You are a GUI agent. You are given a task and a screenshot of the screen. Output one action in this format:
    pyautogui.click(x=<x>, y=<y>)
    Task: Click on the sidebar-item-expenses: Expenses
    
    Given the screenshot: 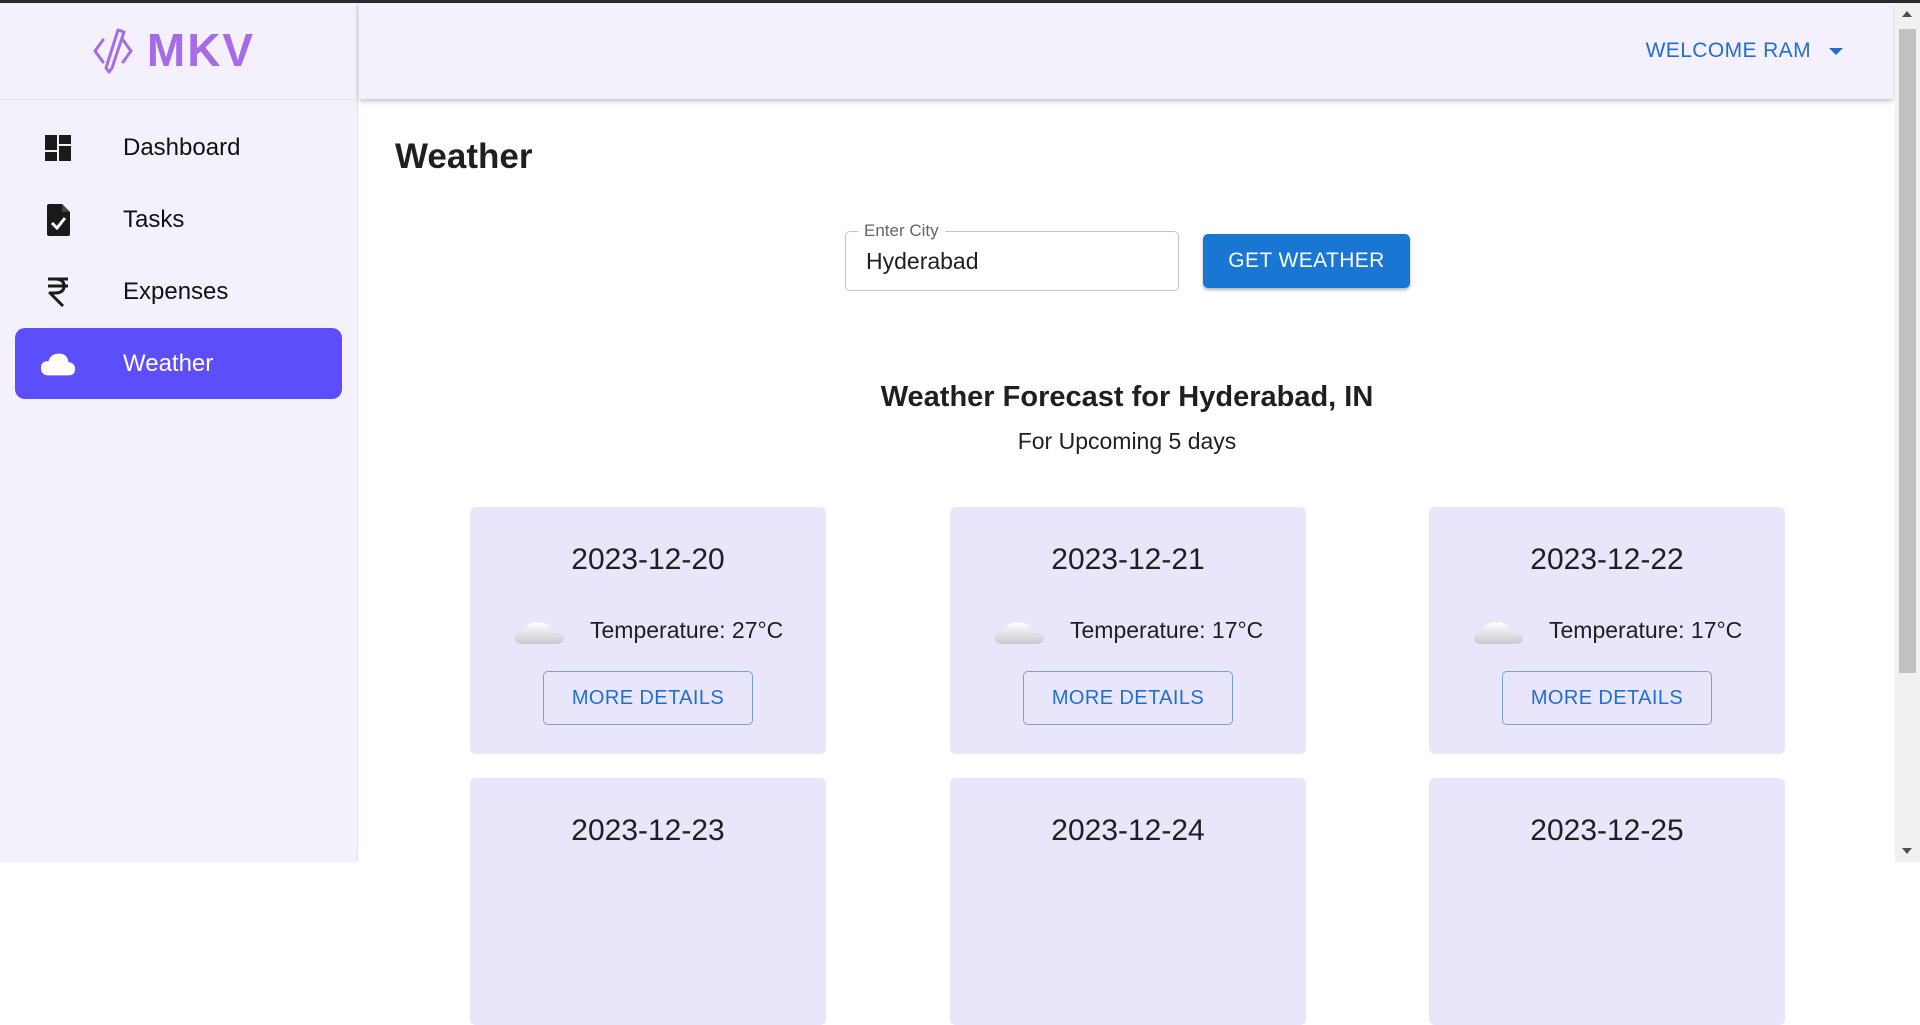 What is the action you would take?
    pyautogui.click(x=178, y=291)
    